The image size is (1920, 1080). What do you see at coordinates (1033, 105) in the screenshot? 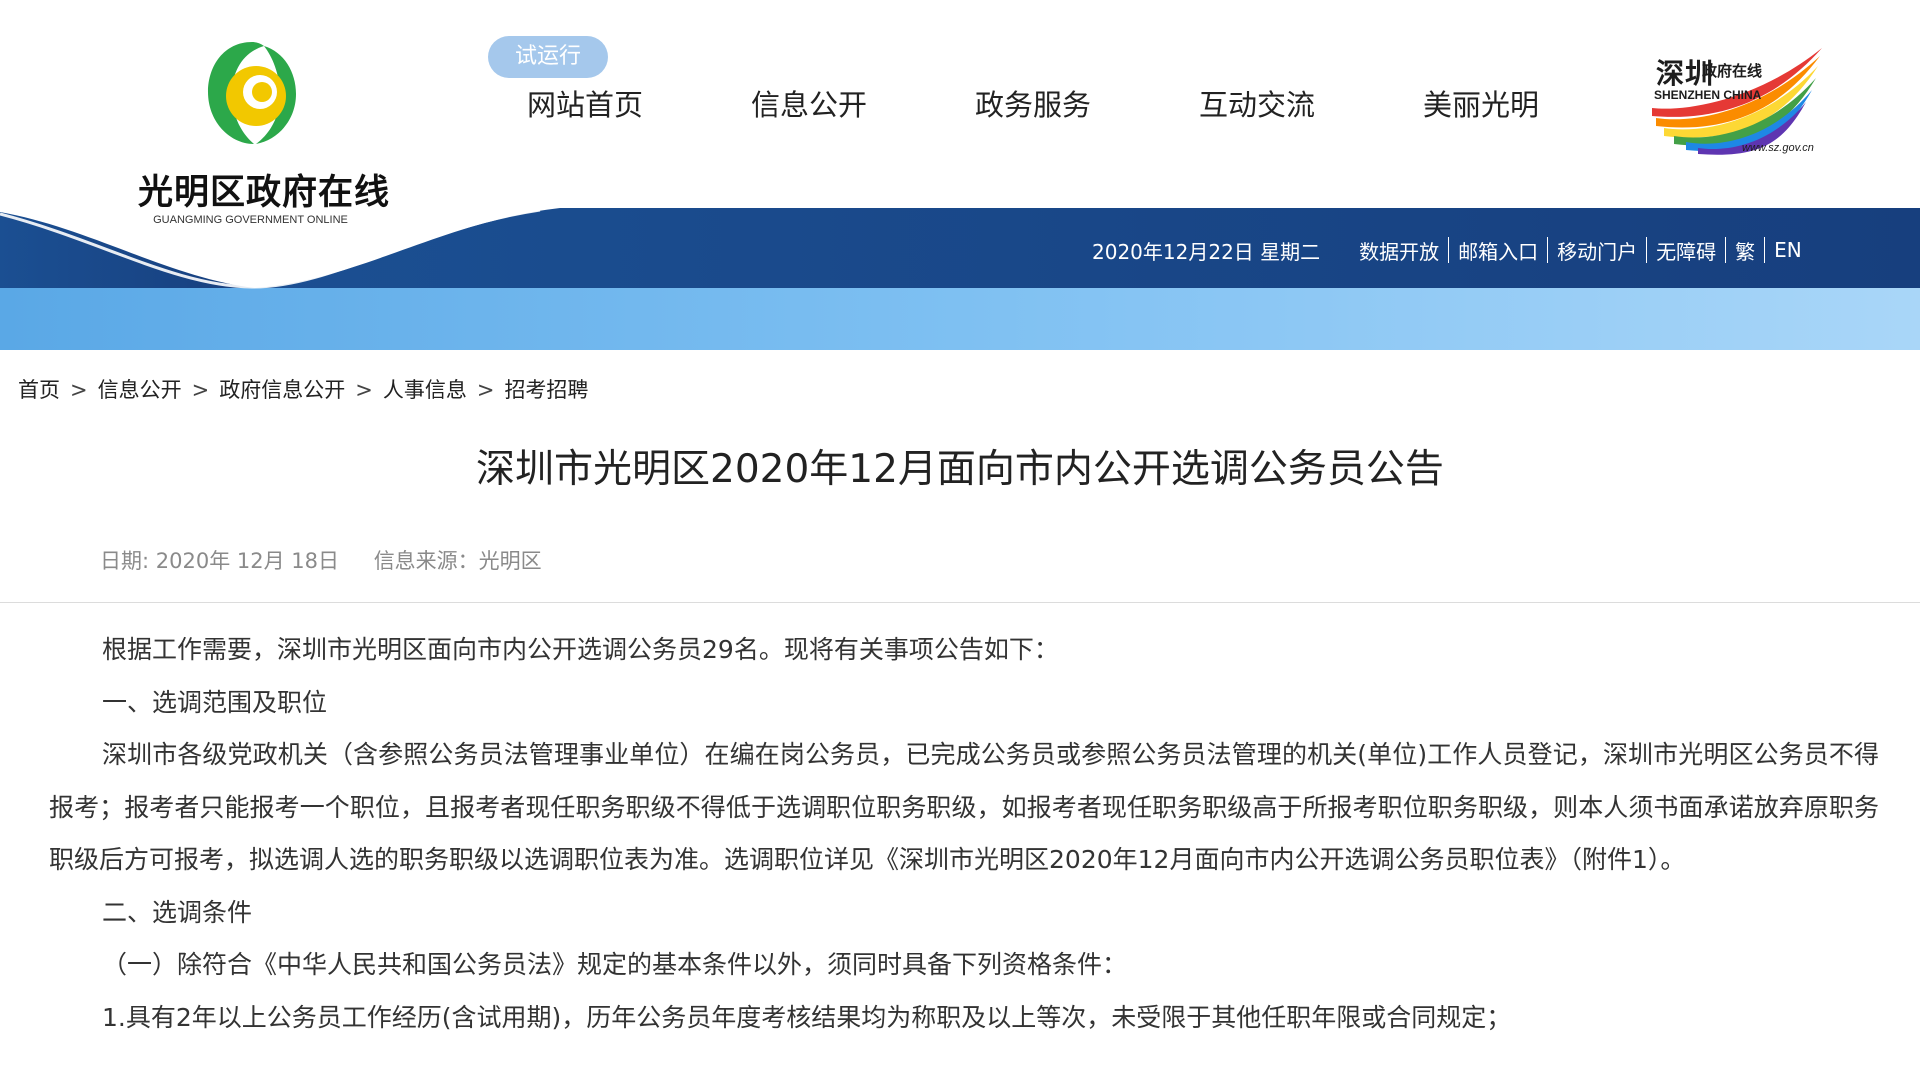
I see `nav-item-government-services: 政务服务` at bounding box center [1033, 105].